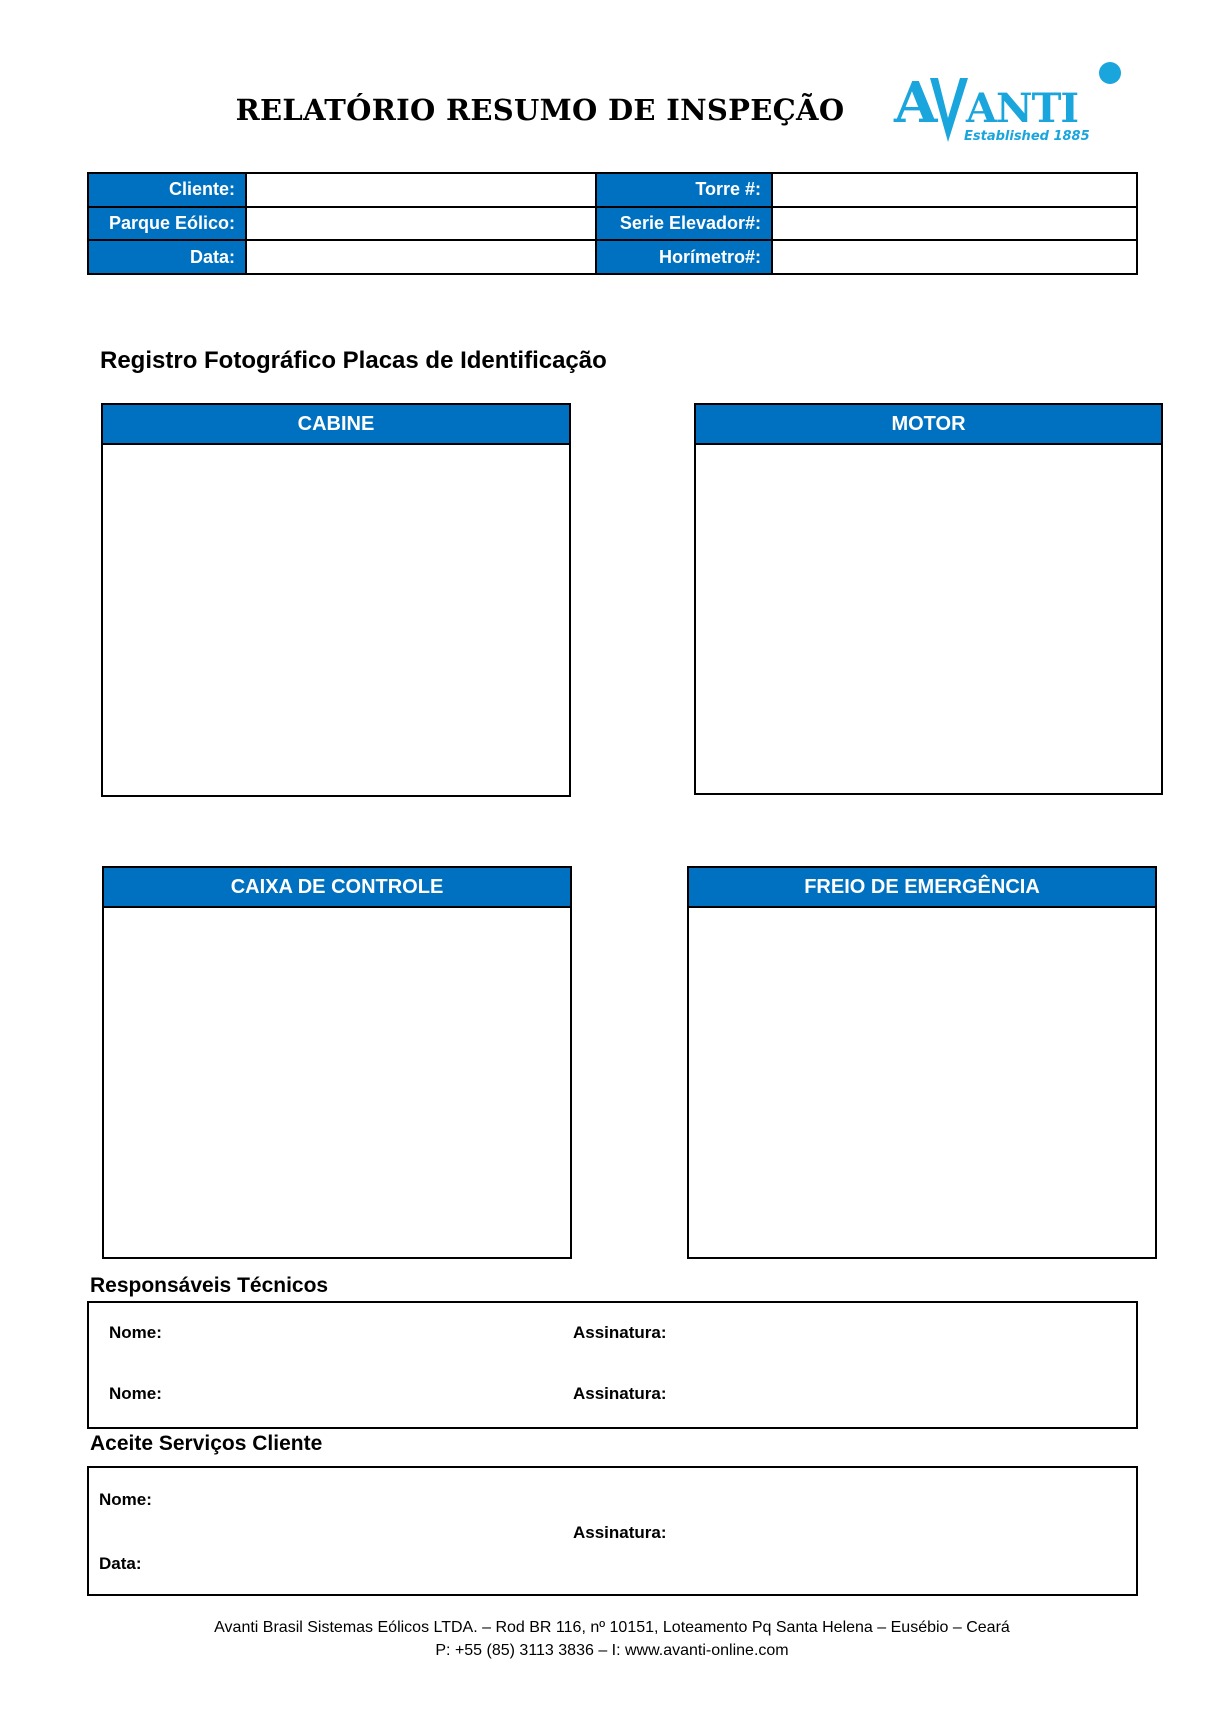  Describe the element at coordinates (620, 1393) in the screenshot. I see `technician-signature-label-2: Assinatura:` at that location.